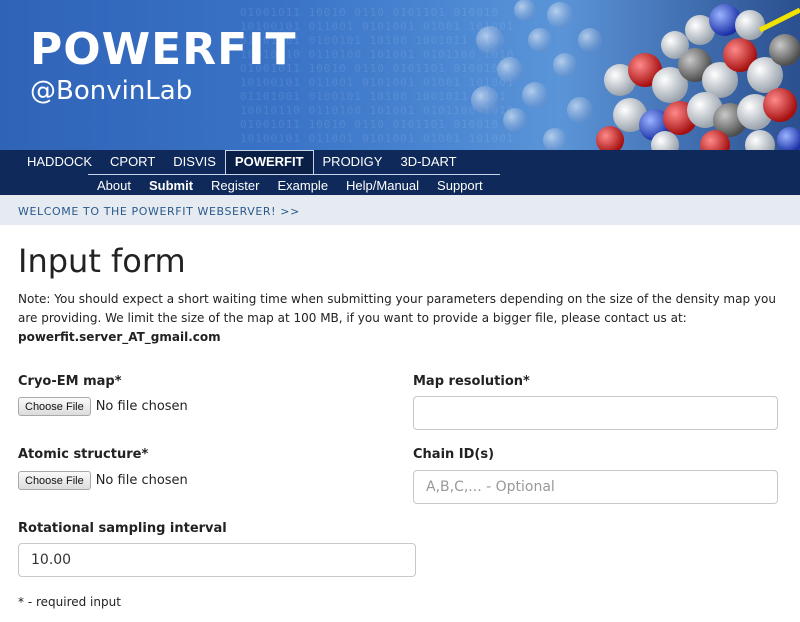 This screenshot has height=622, width=800. What do you see at coordinates (159, 211) in the screenshot?
I see `welcome-link: WELCOME TO THE POWERFIT WEBSERVER! >>` at bounding box center [159, 211].